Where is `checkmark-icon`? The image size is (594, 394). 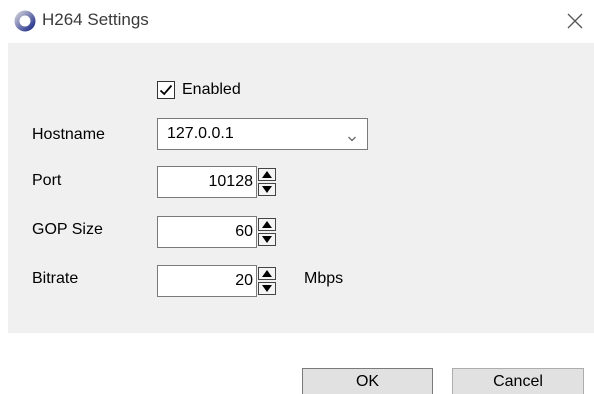 checkmark-icon is located at coordinates (166, 90).